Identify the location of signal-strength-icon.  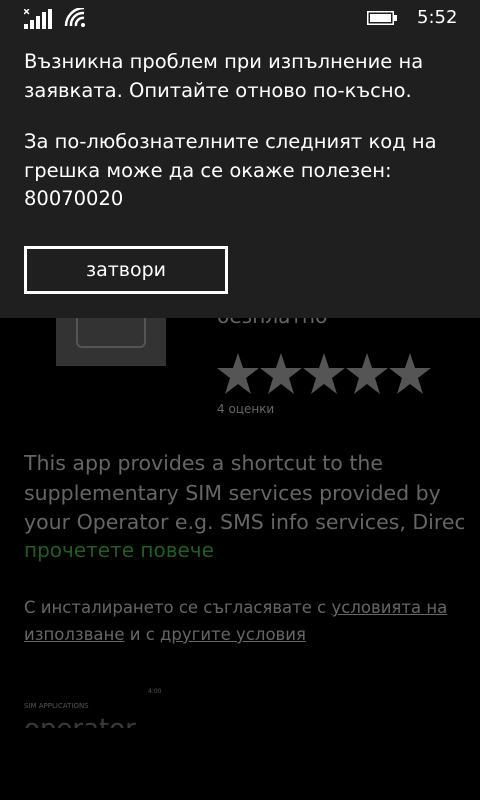
(38, 19).